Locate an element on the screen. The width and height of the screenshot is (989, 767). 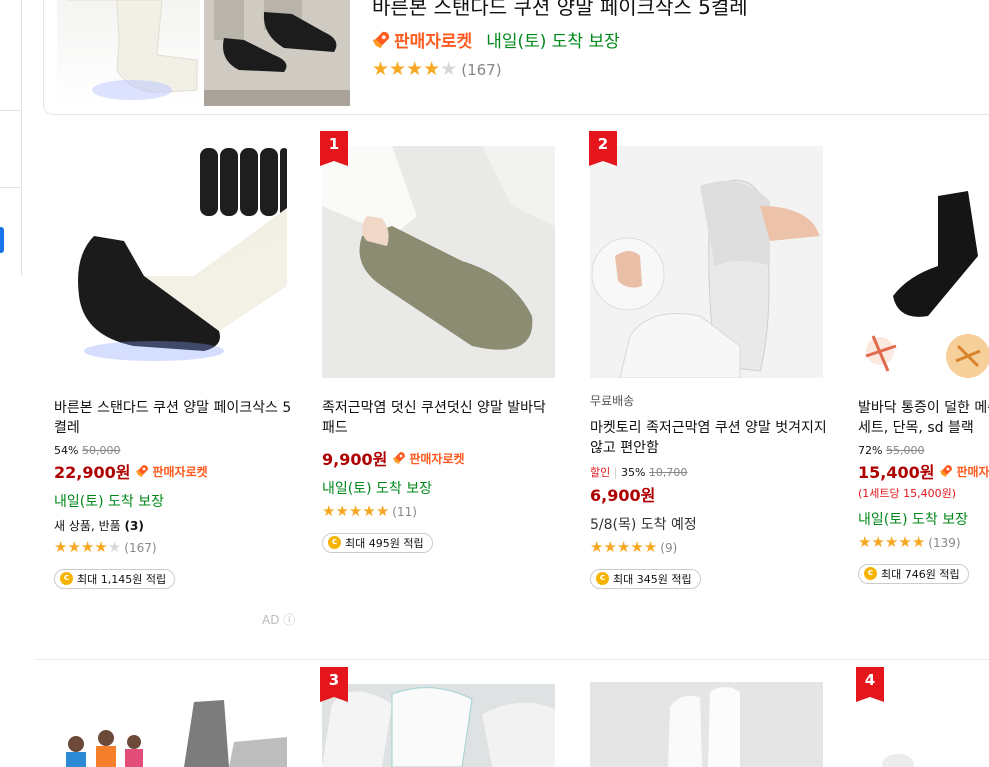
reward-points-badge: c 최대 345원 적립 is located at coordinates (645, 578).